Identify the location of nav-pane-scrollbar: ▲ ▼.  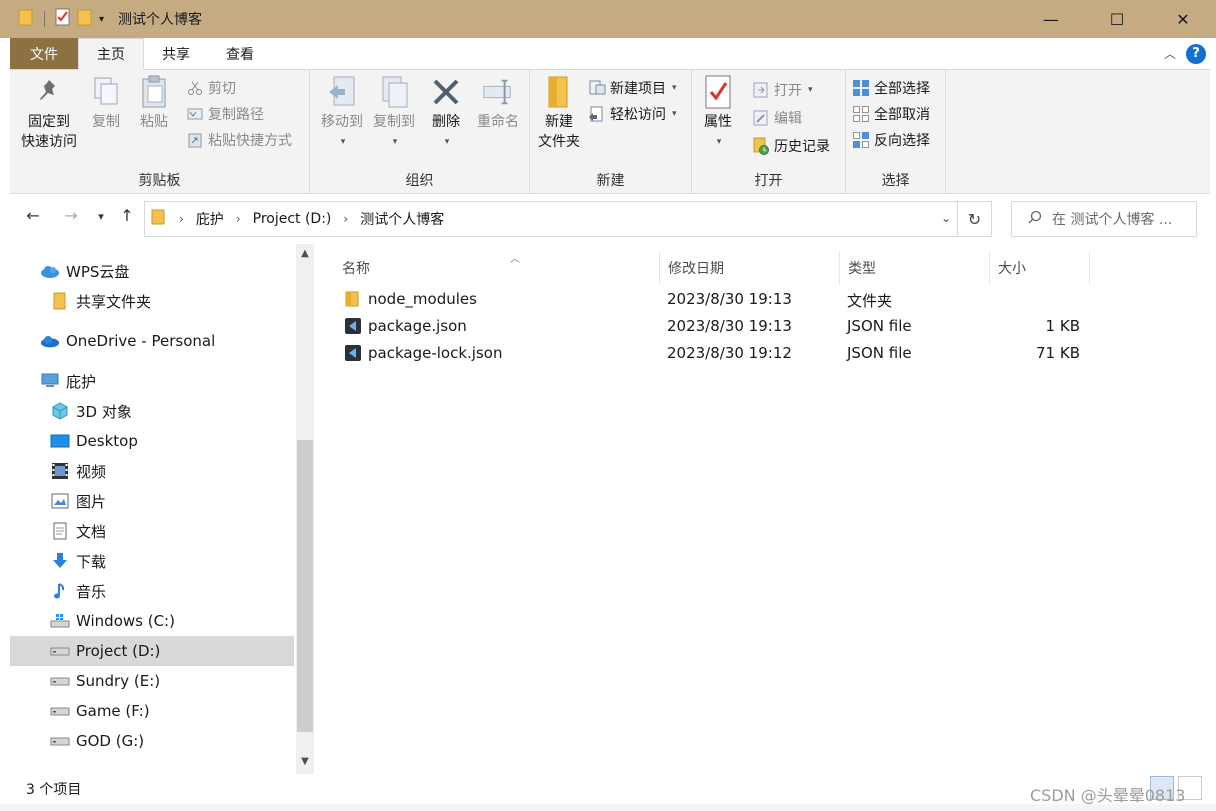
(305, 509).